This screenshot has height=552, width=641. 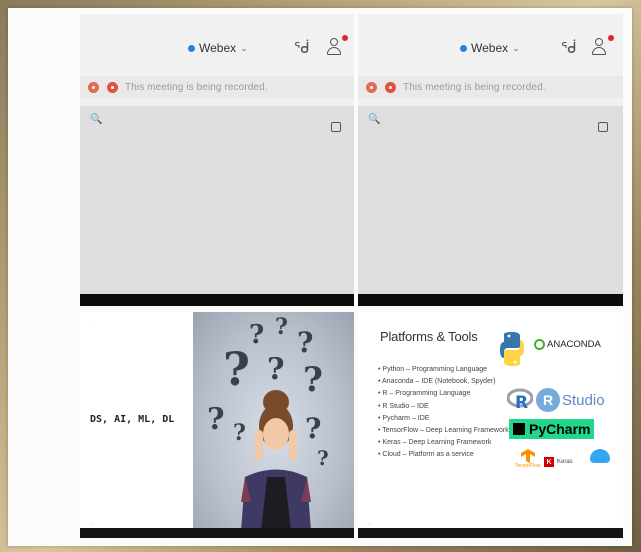 I want to click on cloud-icon, so click(x=600, y=456).